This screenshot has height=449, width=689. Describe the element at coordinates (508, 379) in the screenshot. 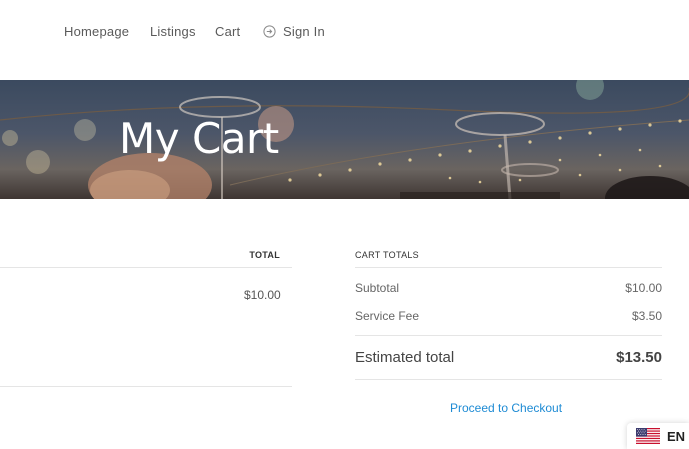

I see `totals-divider-bottom` at that location.